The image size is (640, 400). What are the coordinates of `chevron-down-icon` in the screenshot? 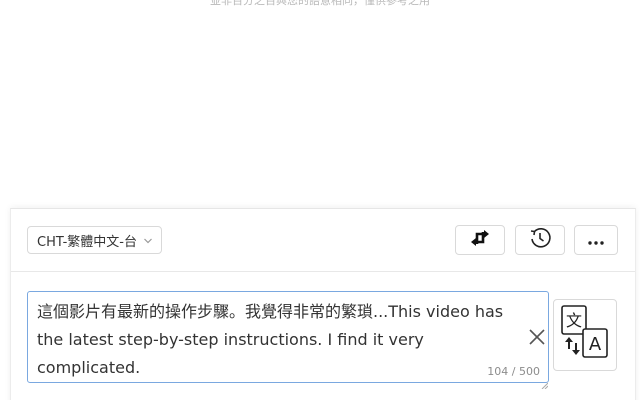 It's located at (148, 240).